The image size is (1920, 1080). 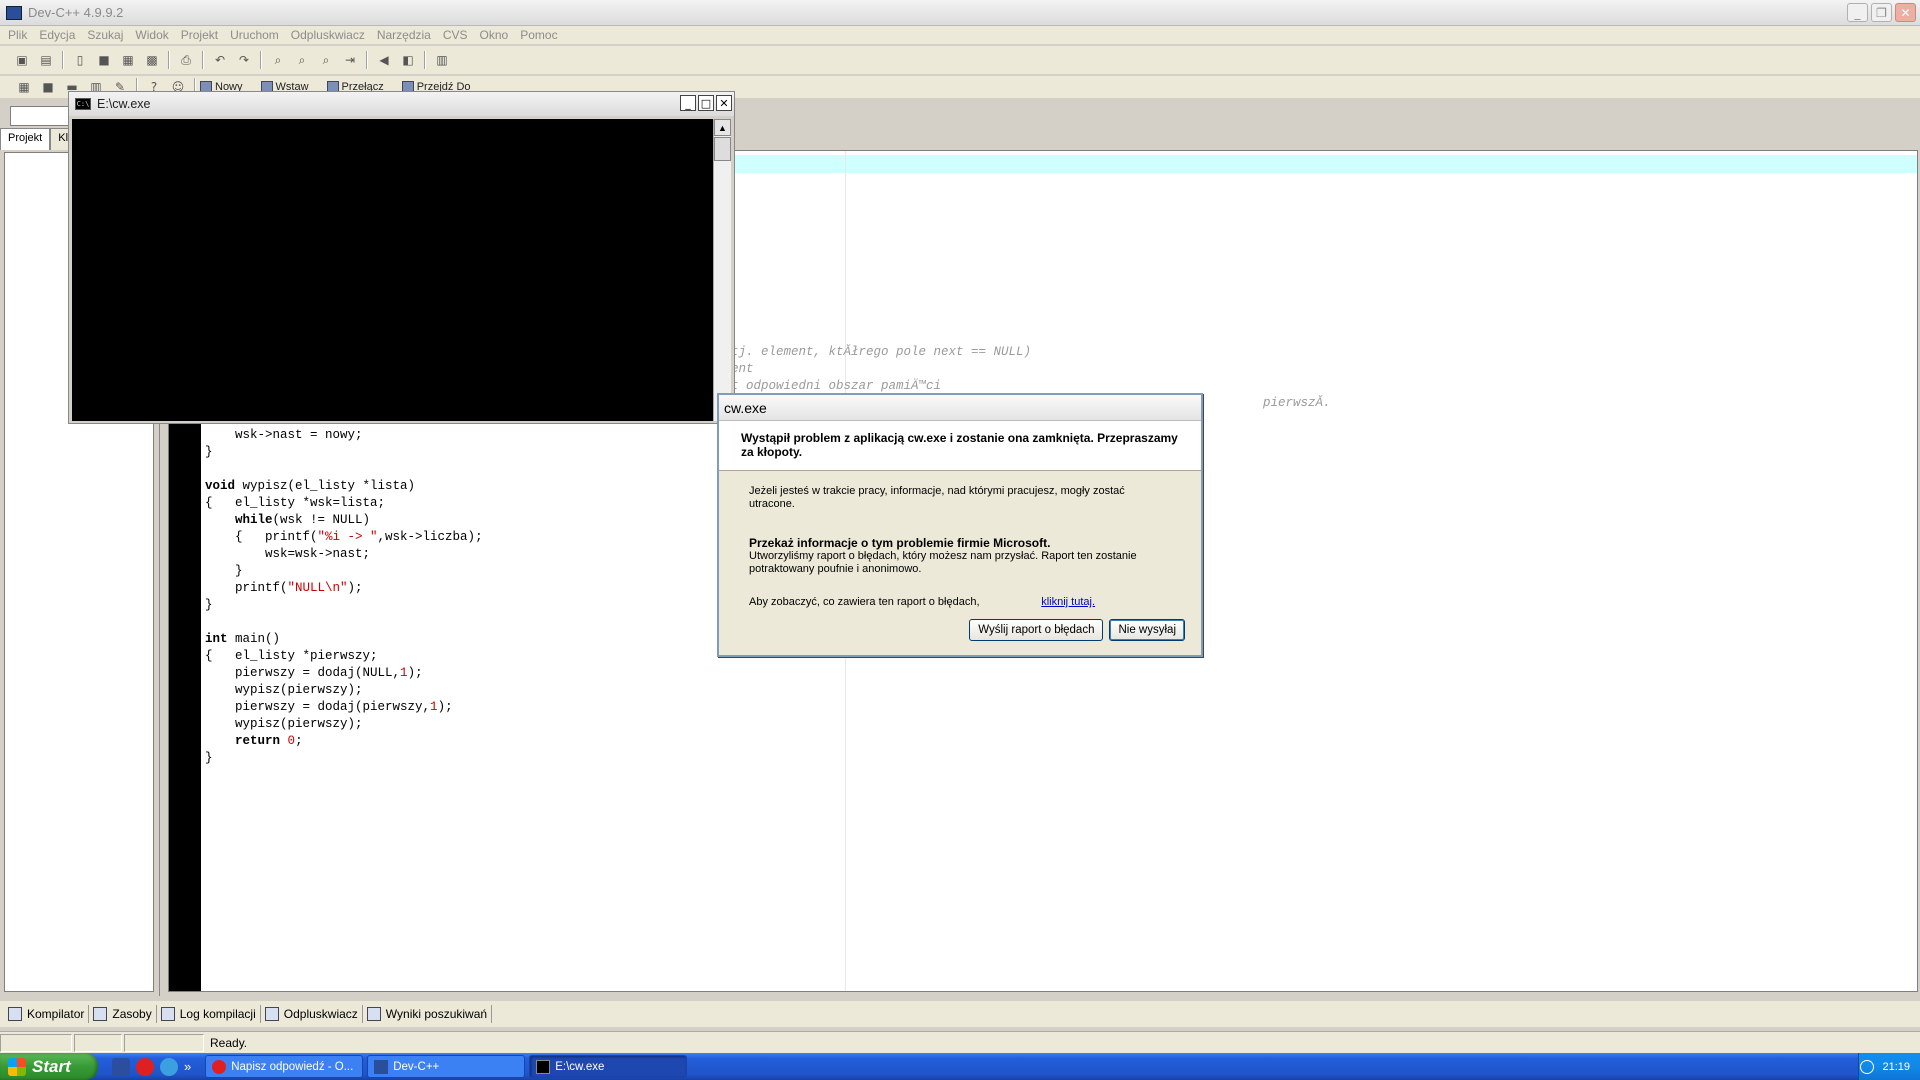 What do you see at coordinates (326, 60) in the screenshot?
I see `find-next-icon: ⌕` at bounding box center [326, 60].